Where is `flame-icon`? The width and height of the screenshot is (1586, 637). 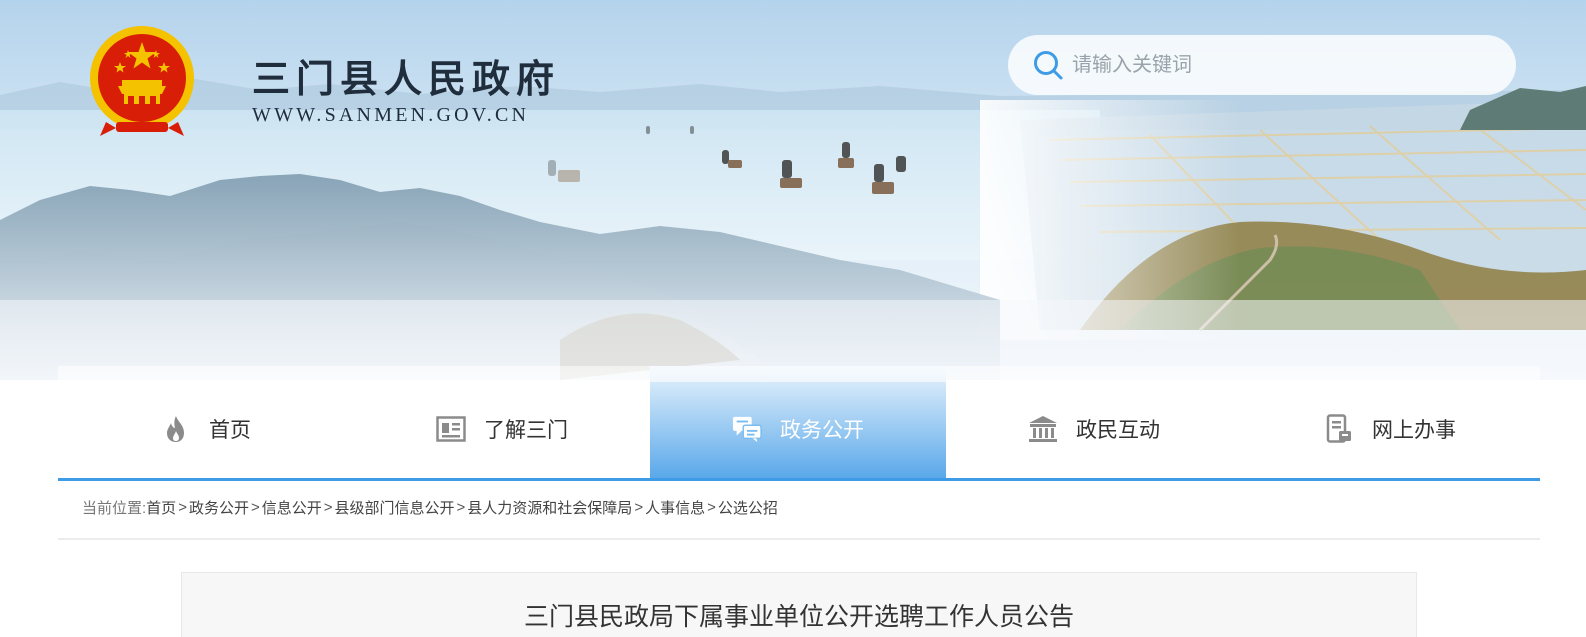
flame-icon is located at coordinates (176, 429).